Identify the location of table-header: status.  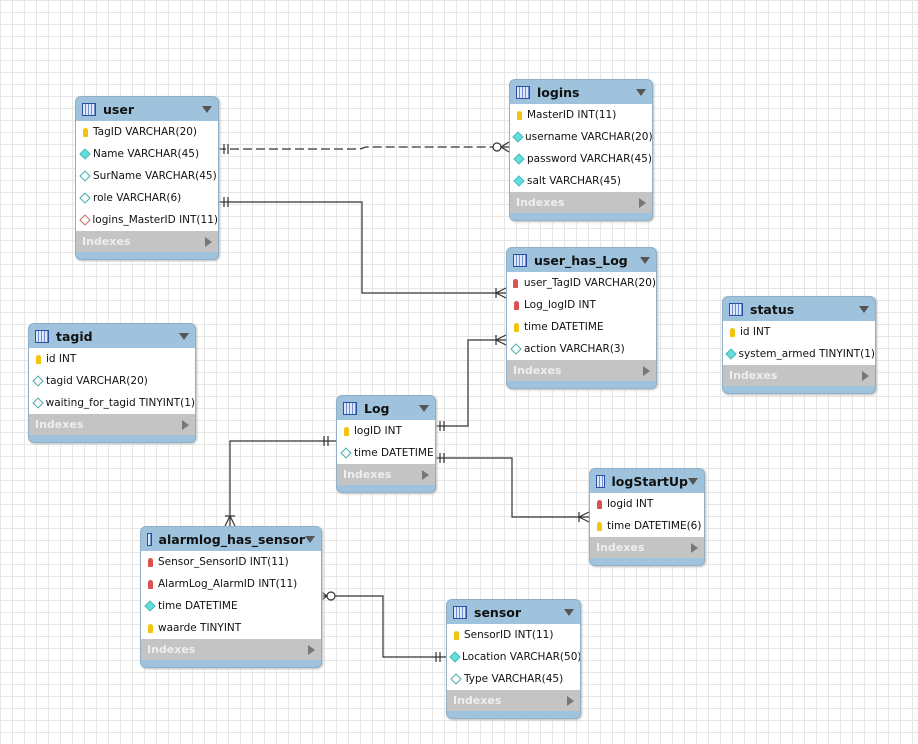
(799, 309).